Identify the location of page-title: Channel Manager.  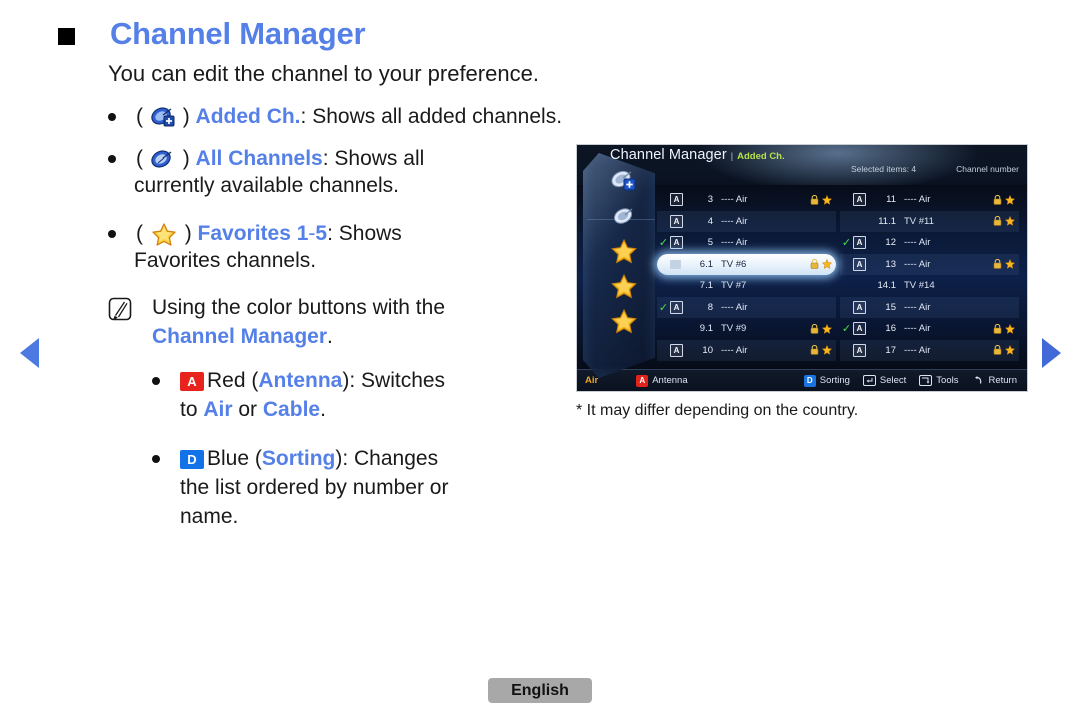
(238, 33).